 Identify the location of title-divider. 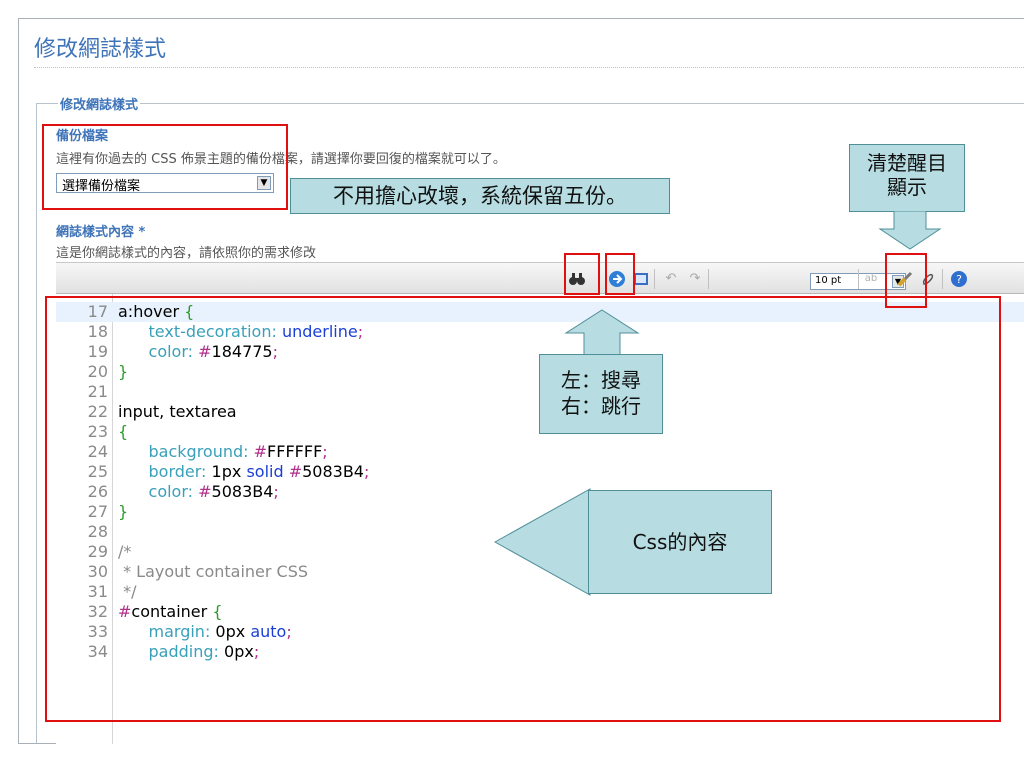
(529, 67).